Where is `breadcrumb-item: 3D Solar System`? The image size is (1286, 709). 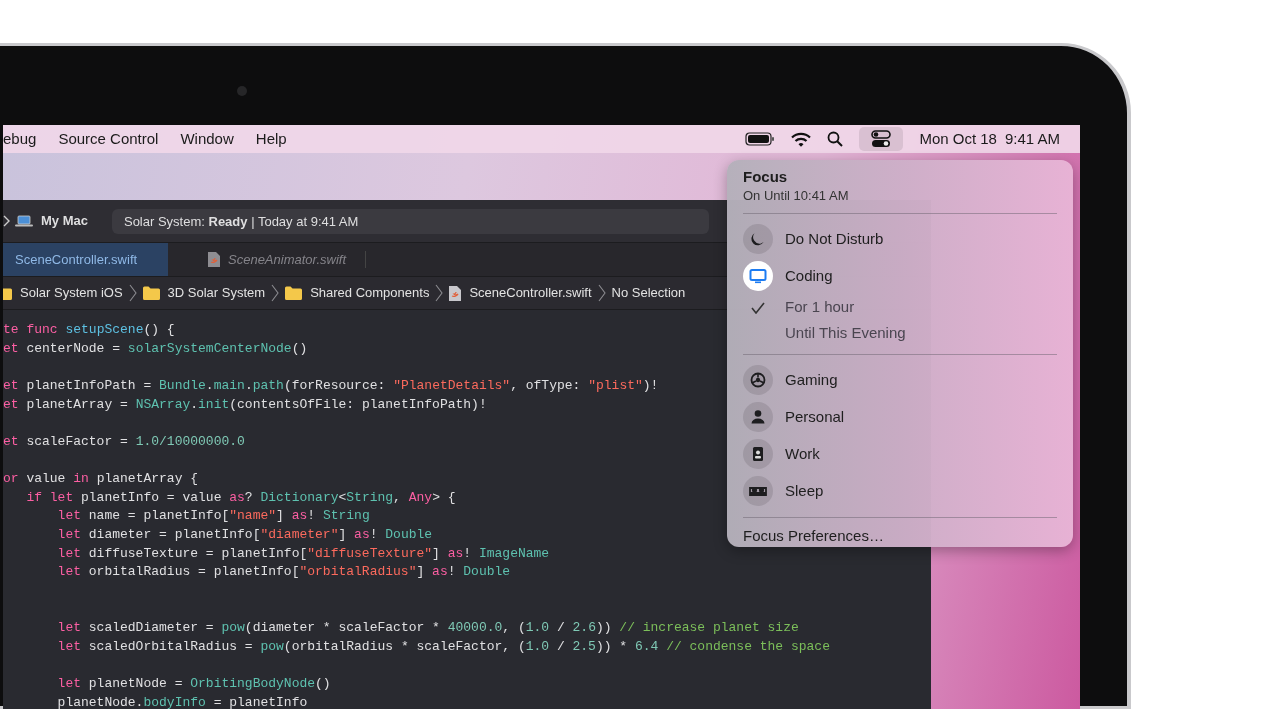
breadcrumb-item: 3D Solar System is located at coordinates (204, 293).